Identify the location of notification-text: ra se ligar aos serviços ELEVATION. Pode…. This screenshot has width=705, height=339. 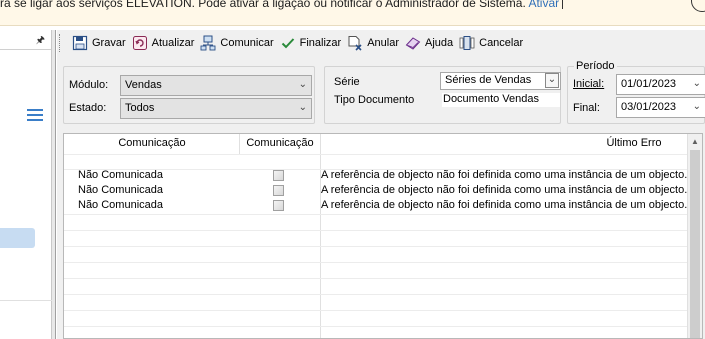
(263, 5).